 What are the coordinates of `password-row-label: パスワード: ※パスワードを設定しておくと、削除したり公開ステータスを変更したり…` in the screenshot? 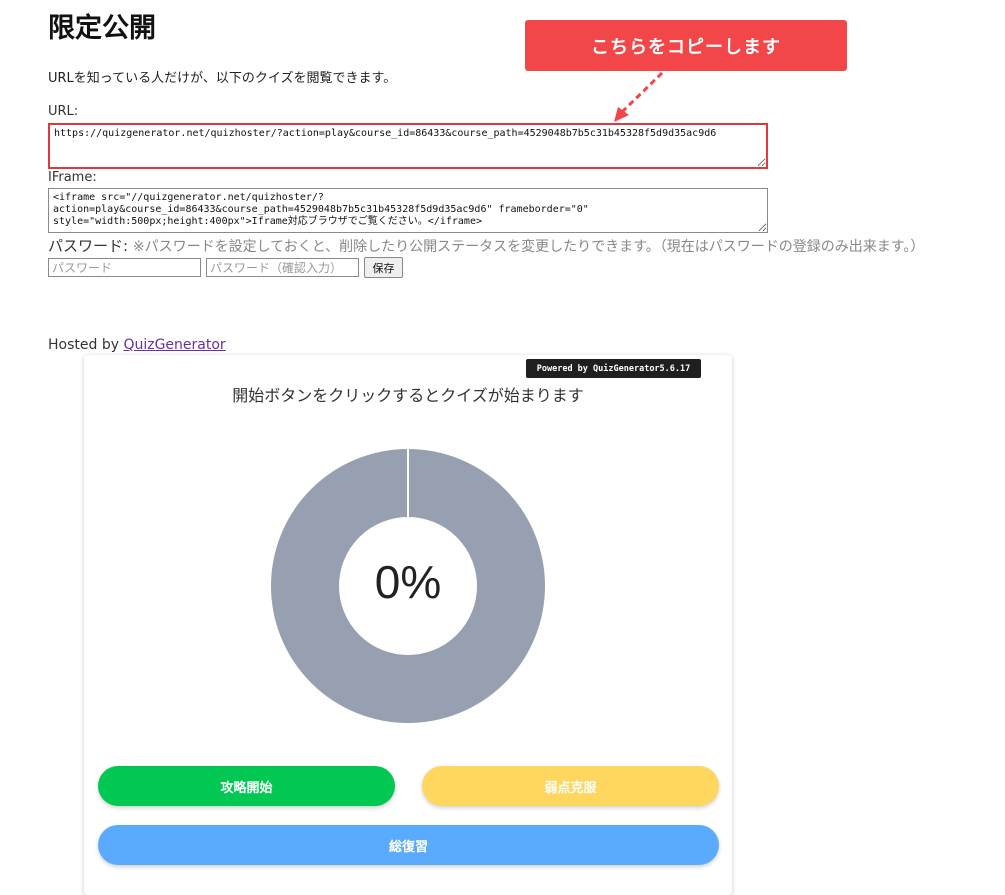 It's located at (486, 245).